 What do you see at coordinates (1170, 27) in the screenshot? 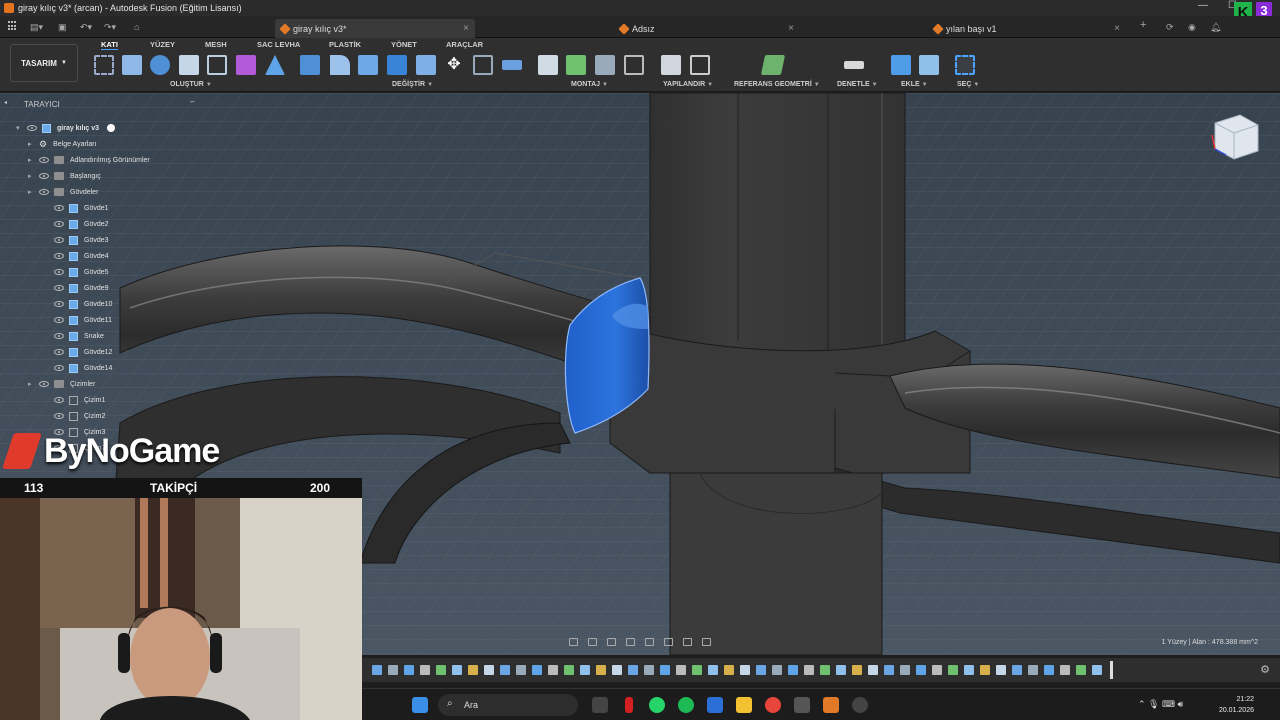
I see `extensions-icon: ⟳` at bounding box center [1170, 27].